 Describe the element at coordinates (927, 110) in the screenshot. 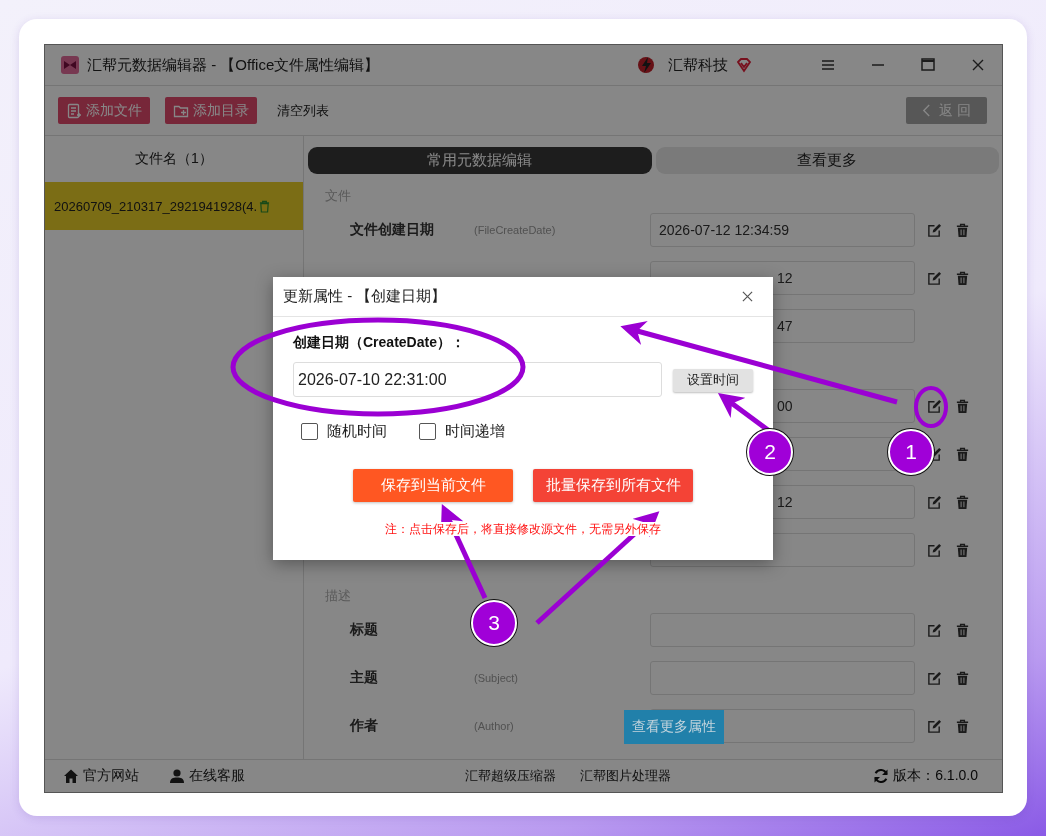

I see `chevron-left-icon` at that location.